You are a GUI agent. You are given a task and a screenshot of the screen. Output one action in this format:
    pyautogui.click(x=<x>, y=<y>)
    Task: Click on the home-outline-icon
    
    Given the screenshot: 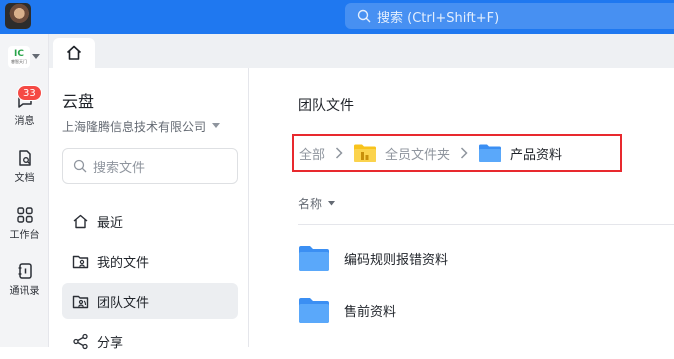 What is the action you would take?
    pyautogui.click(x=80, y=221)
    